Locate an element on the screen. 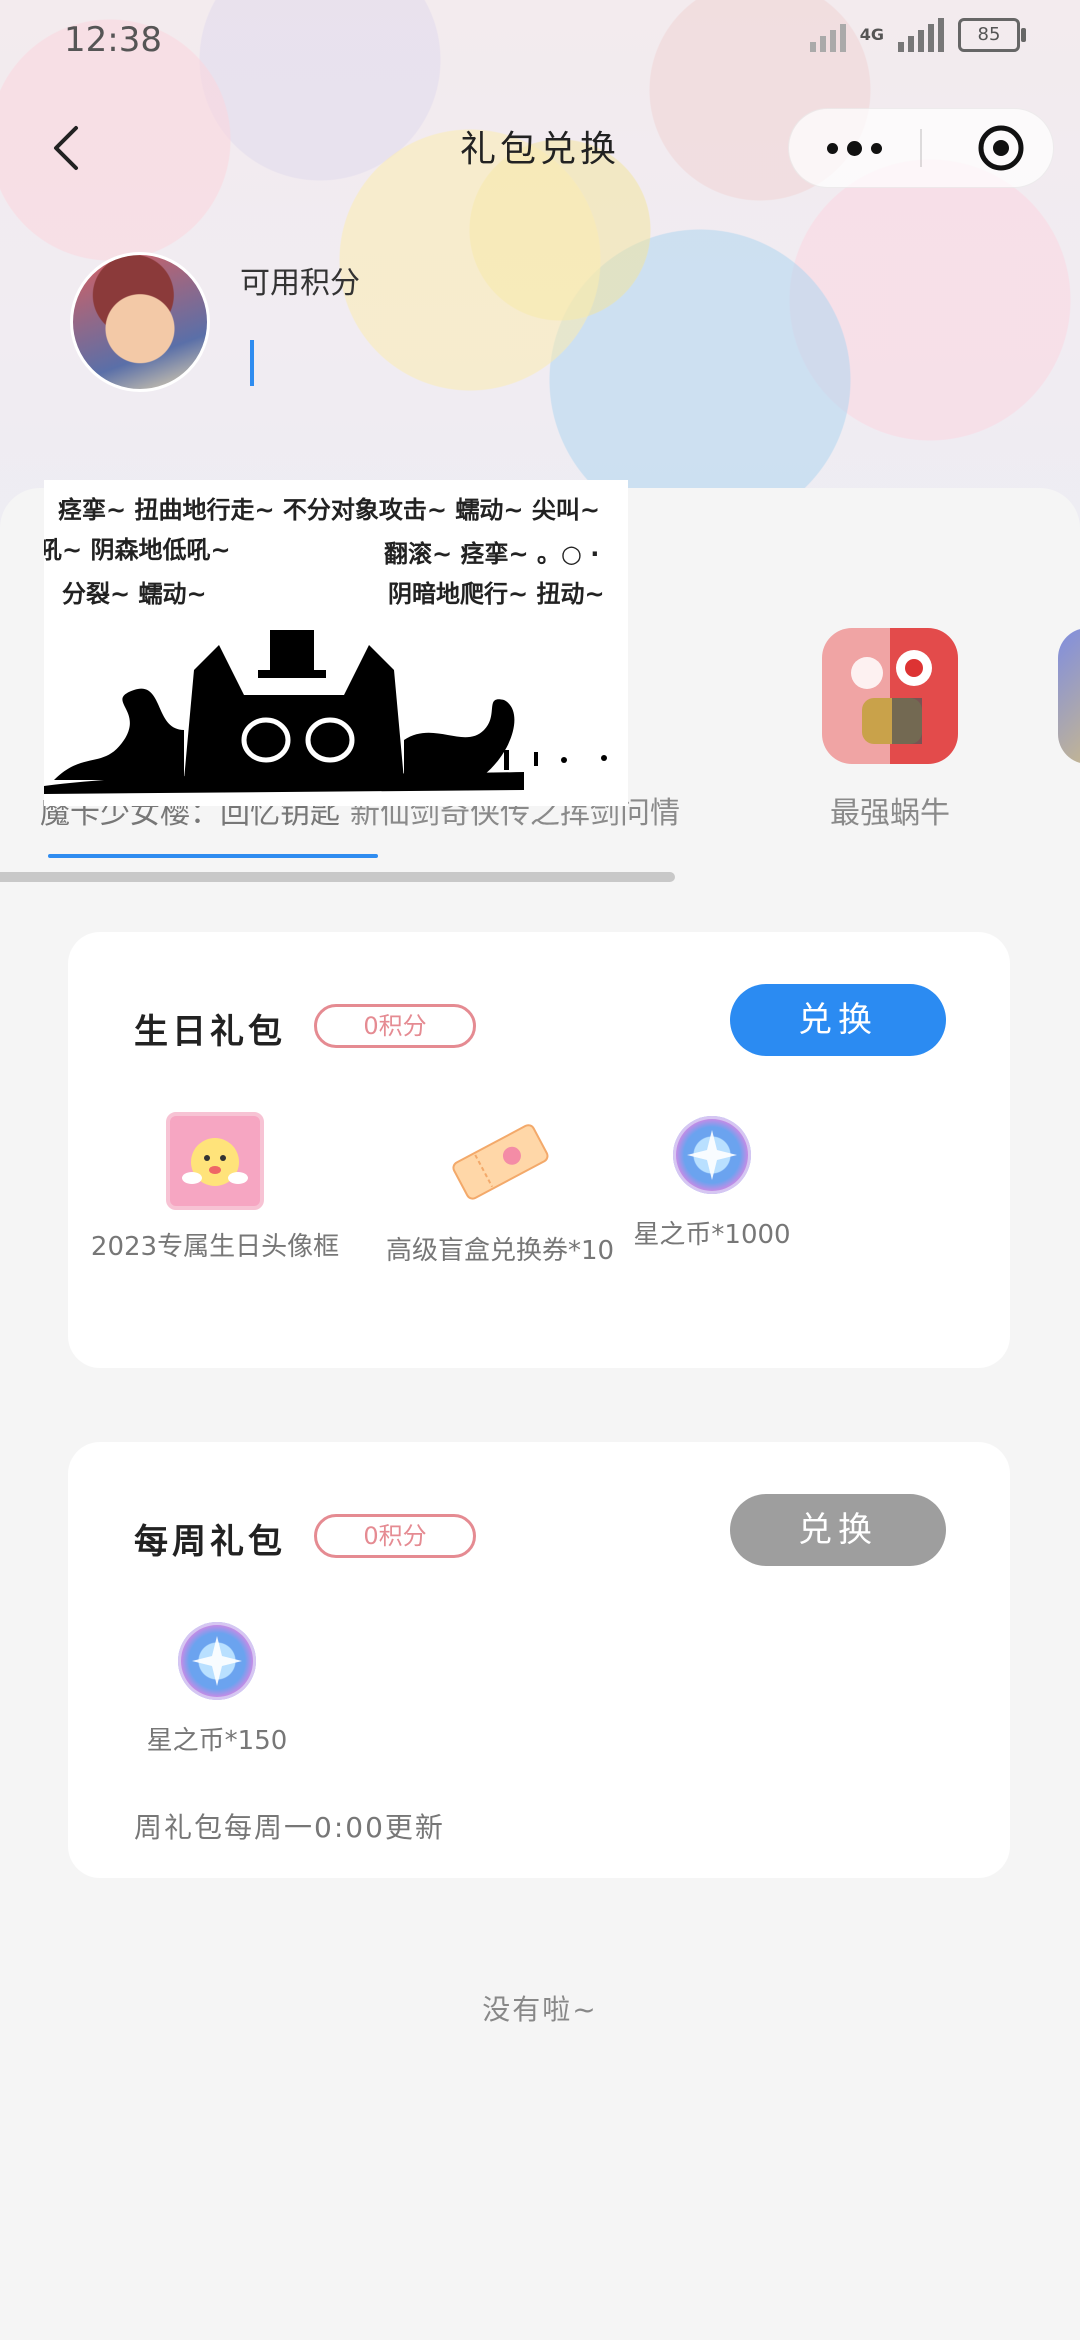  target-close-icon is located at coordinates (1001, 148).